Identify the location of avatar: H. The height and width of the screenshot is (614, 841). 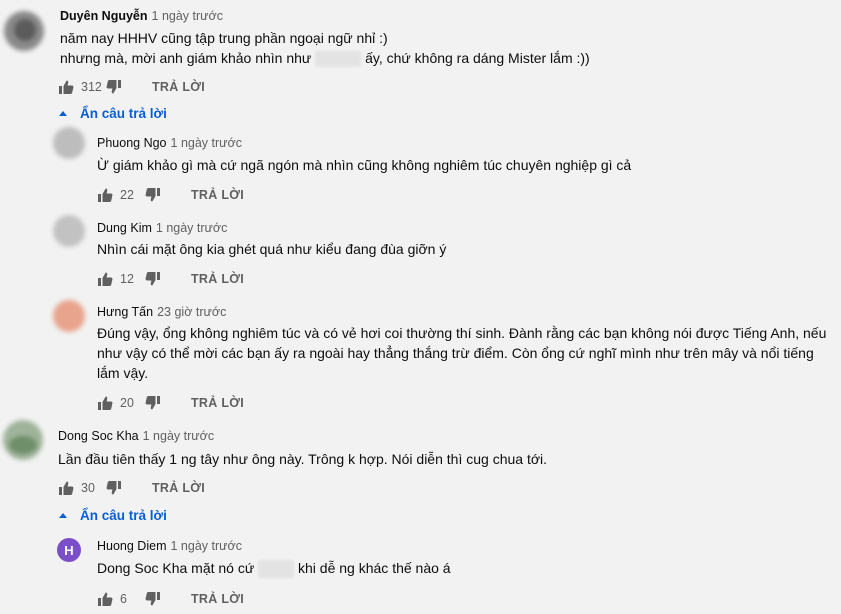
(69, 550).